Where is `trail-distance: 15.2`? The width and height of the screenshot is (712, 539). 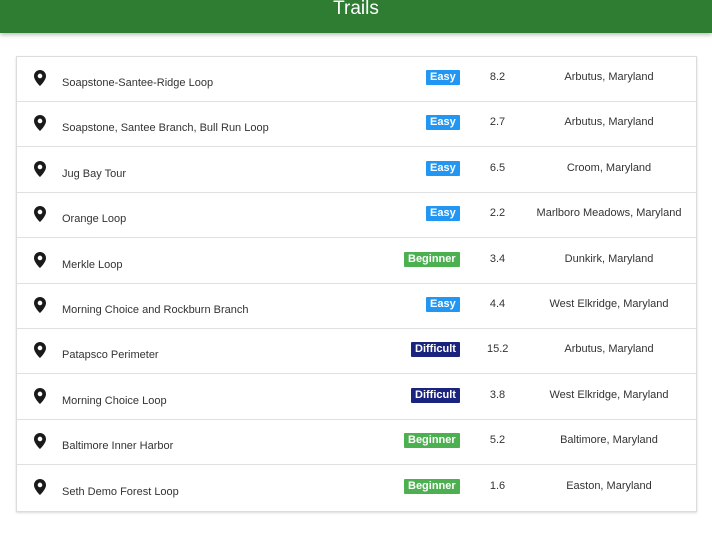 trail-distance: 15.2 is located at coordinates (498, 349).